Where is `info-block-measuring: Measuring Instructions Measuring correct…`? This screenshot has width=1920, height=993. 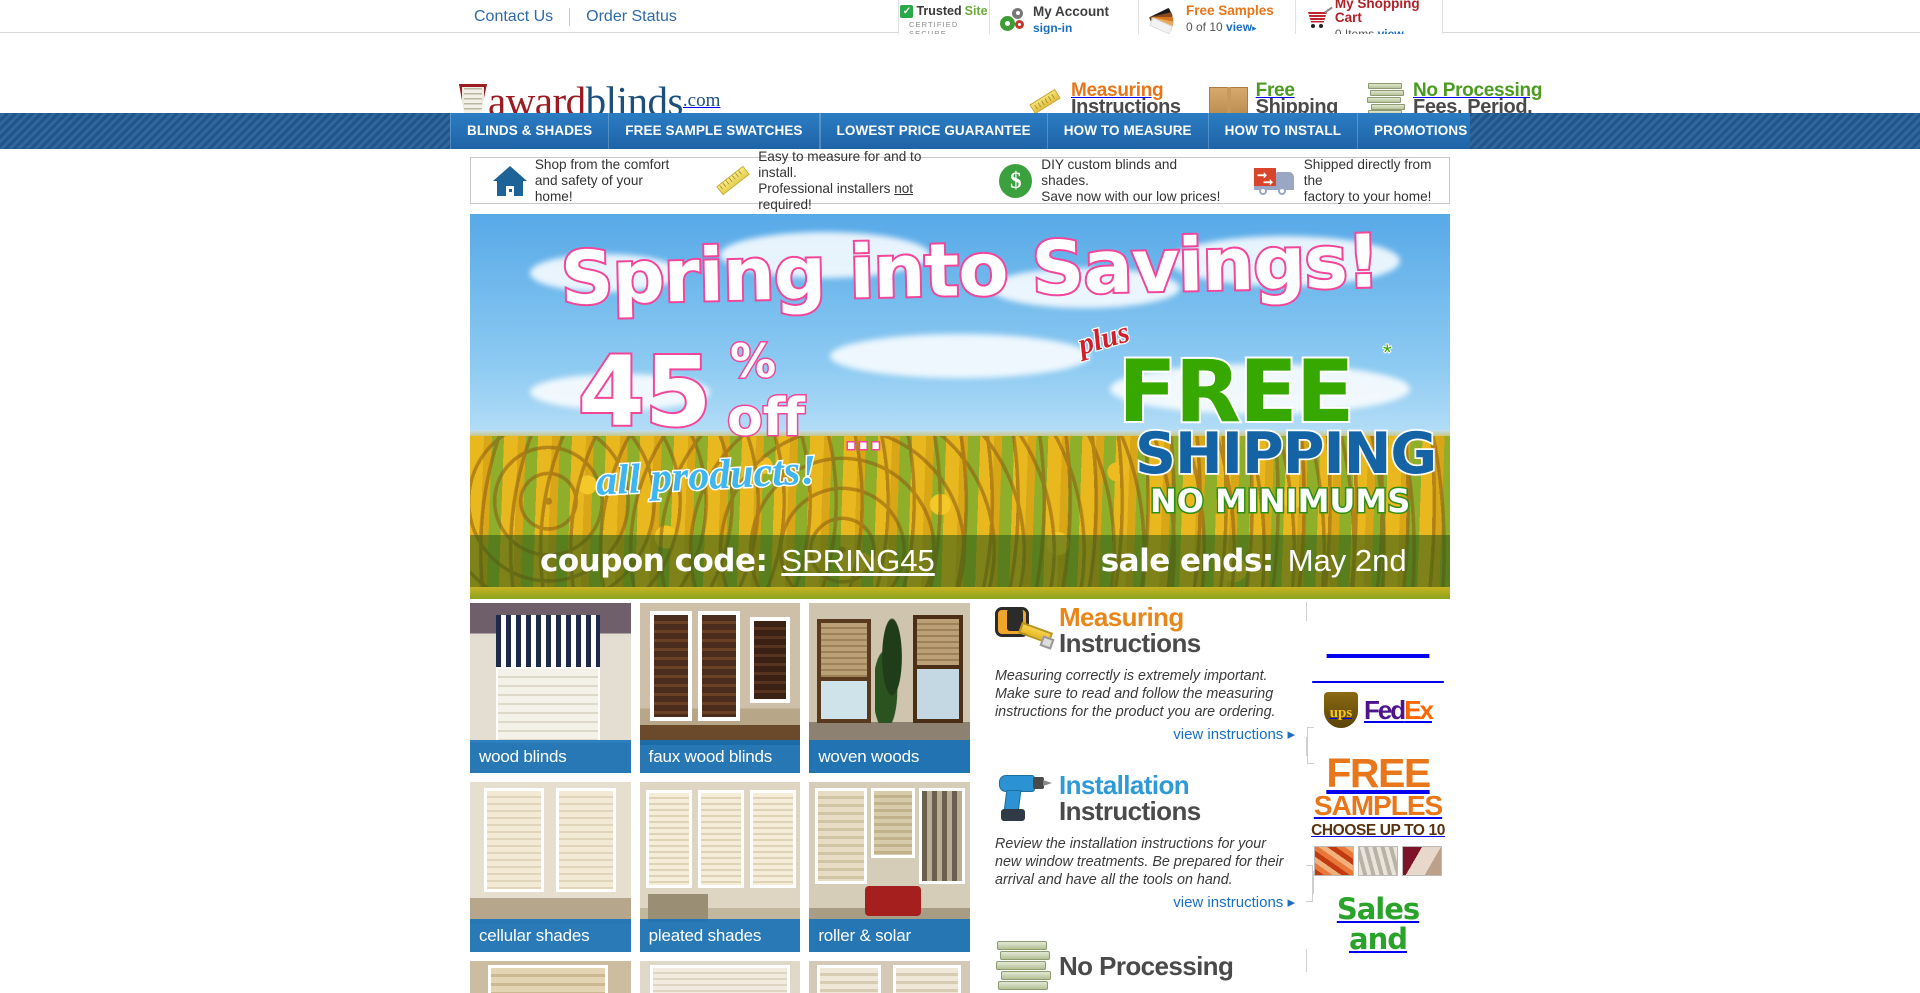
info-block-measuring: Measuring Instructions Measuring correct… is located at coordinates (1145, 673).